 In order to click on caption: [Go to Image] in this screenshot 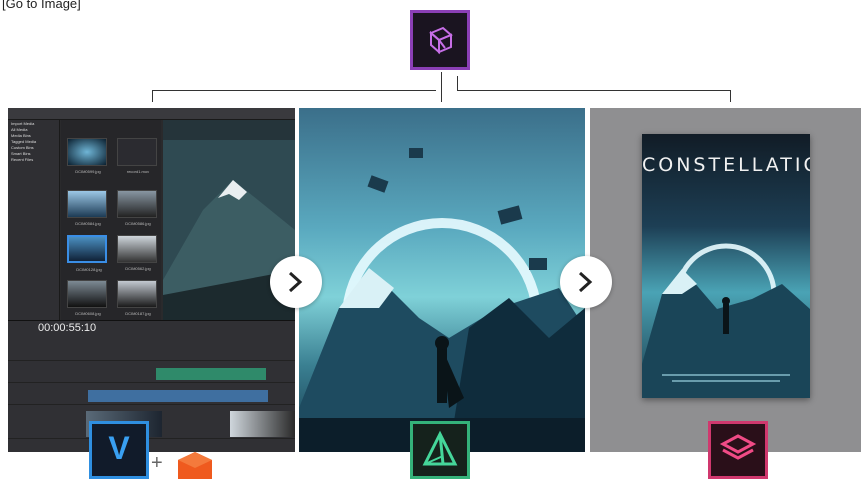, I will do `click(41, 5)`.